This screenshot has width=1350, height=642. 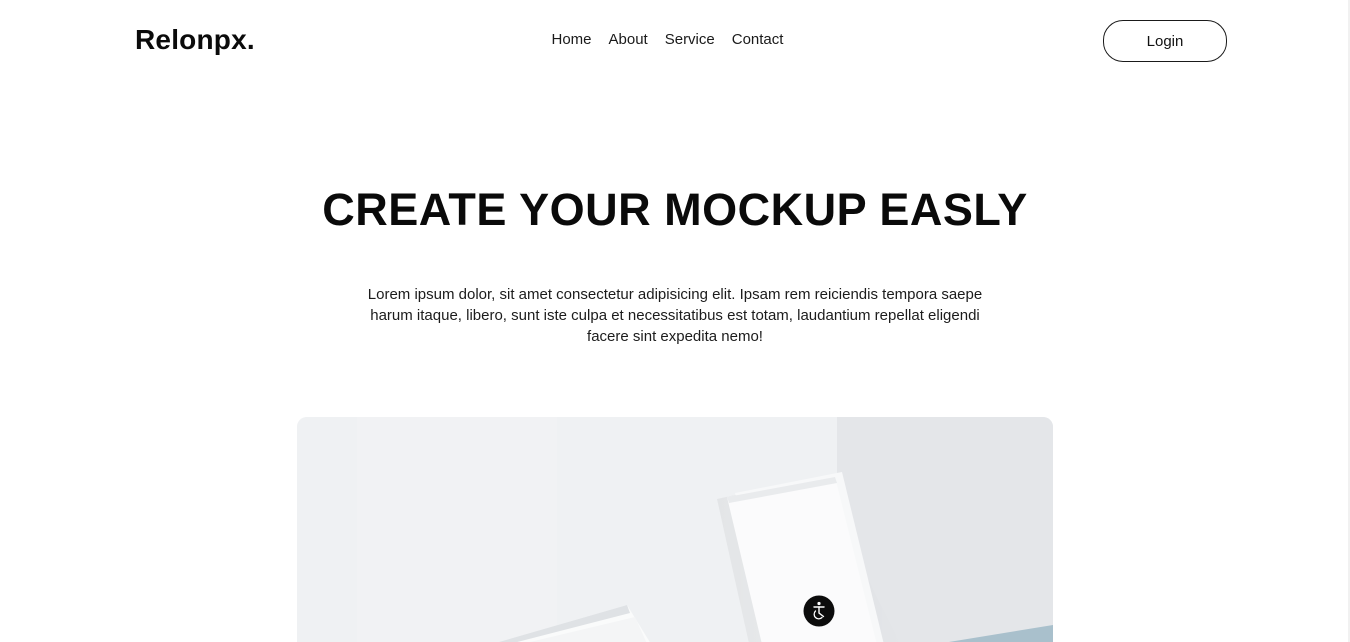 I want to click on nav-link-about: About, so click(x=628, y=40).